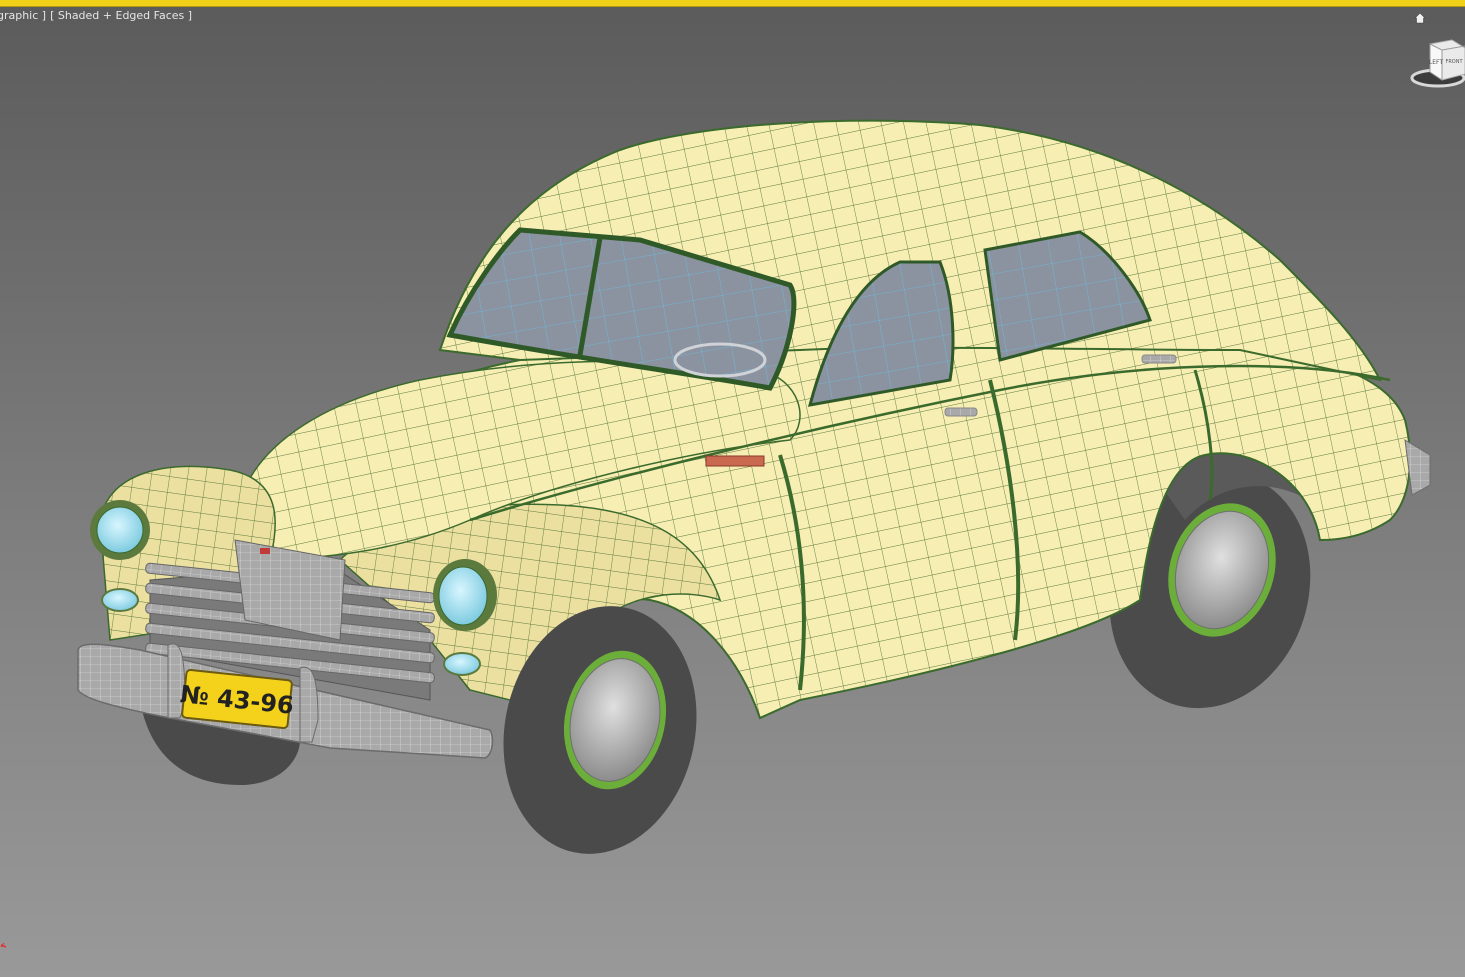 The width and height of the screenshot is (1465, 977). What do you see at coordinates (120, 530) in the screenshot?
I see `headlight-left` at bounding box center [120, 530].